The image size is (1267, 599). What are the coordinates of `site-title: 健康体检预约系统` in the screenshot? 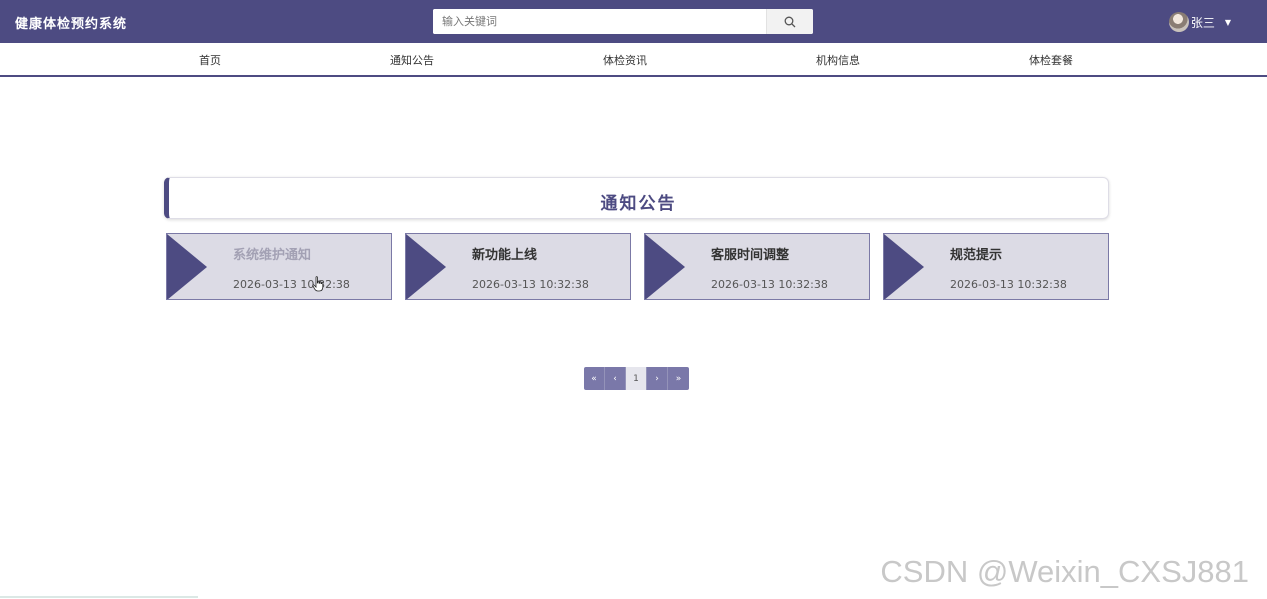 It's located at (71, 24).